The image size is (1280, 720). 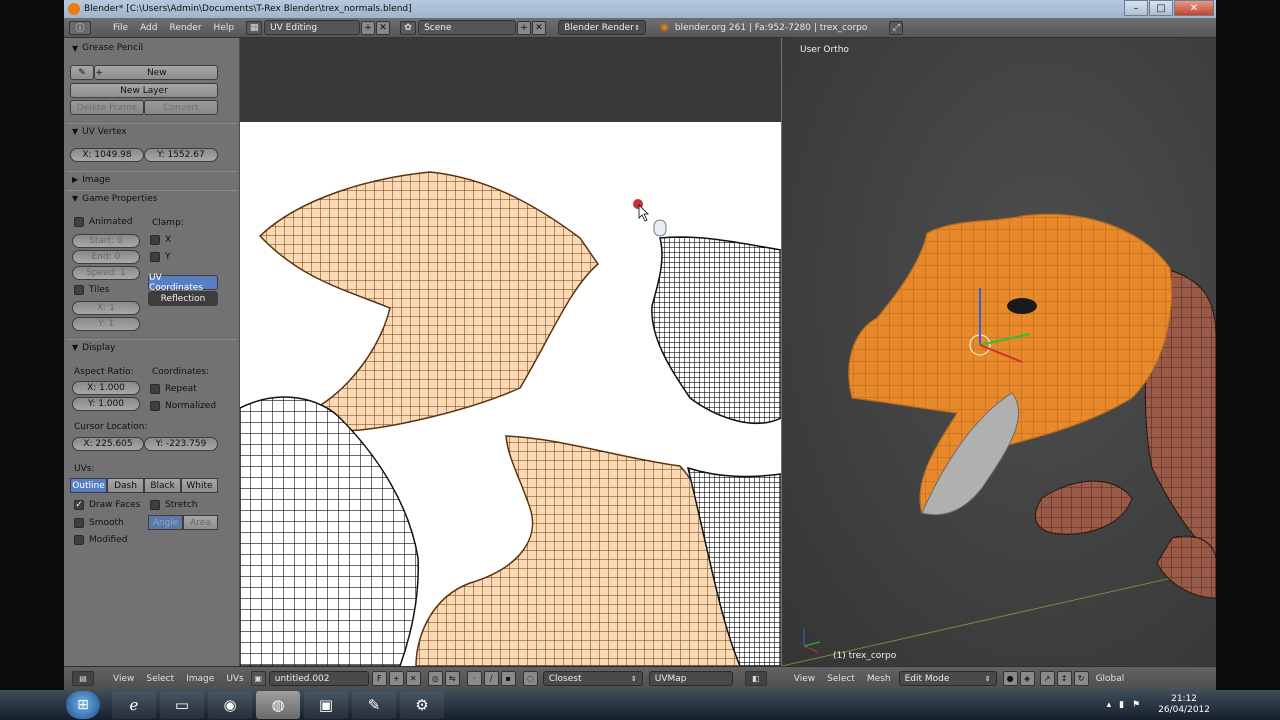 I want to click on uv-menu-uvs: UVs, so click(x=234, y=679).